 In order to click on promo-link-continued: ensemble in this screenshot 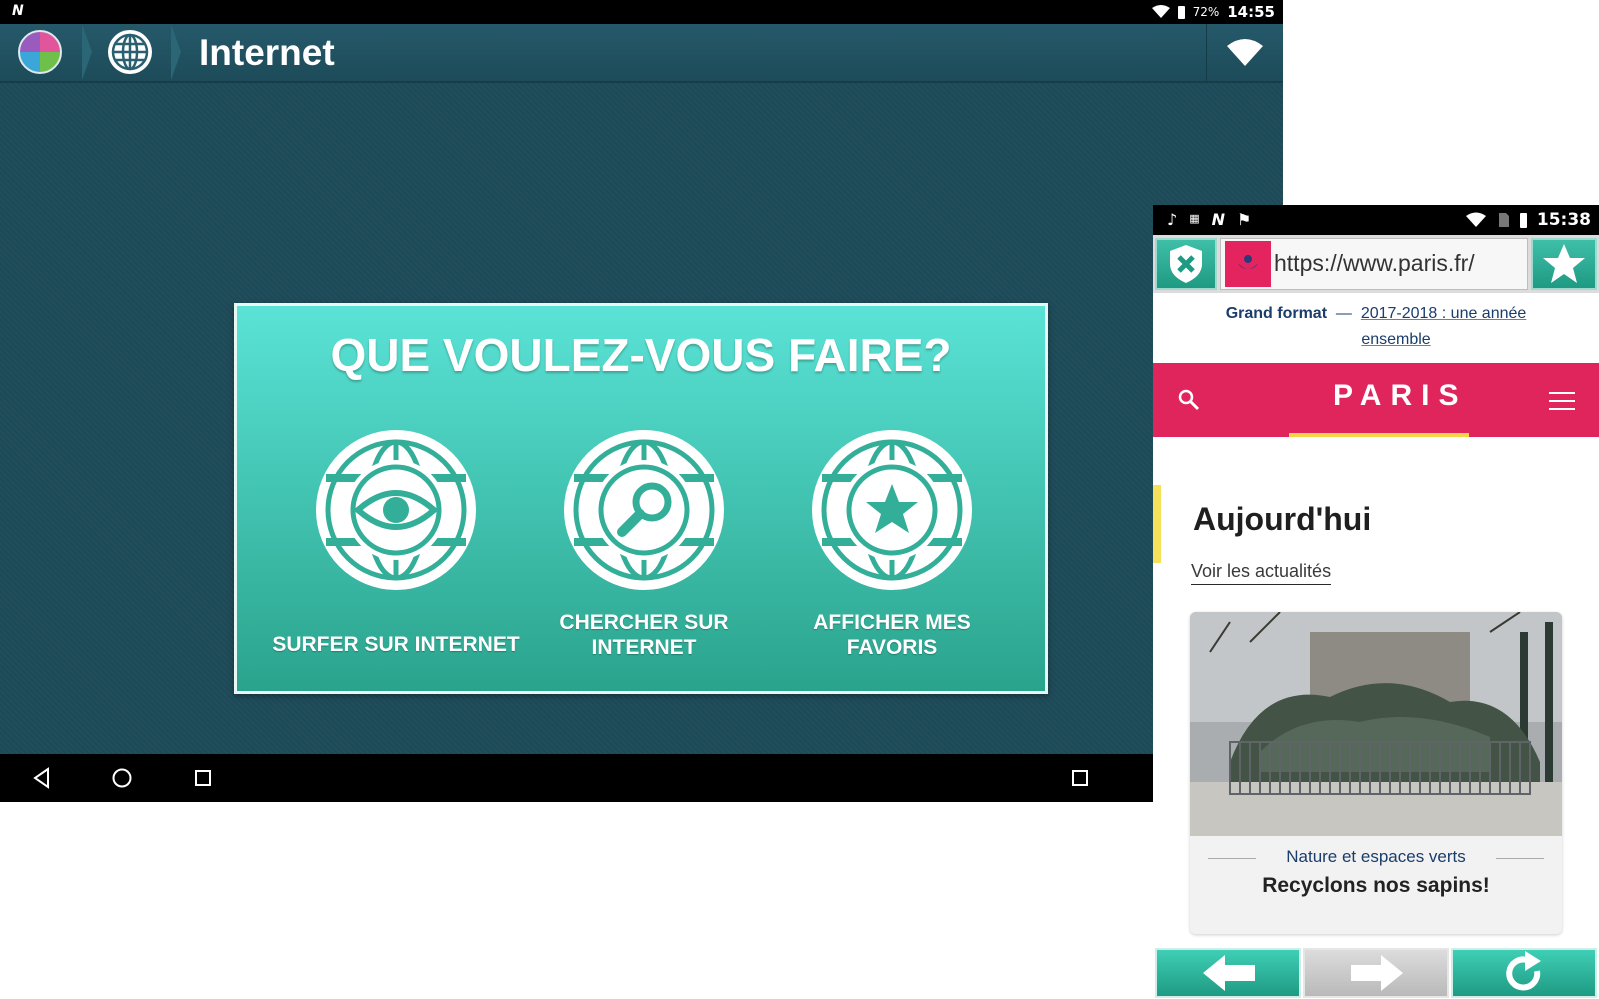, I will do `click(1395, 339)`.